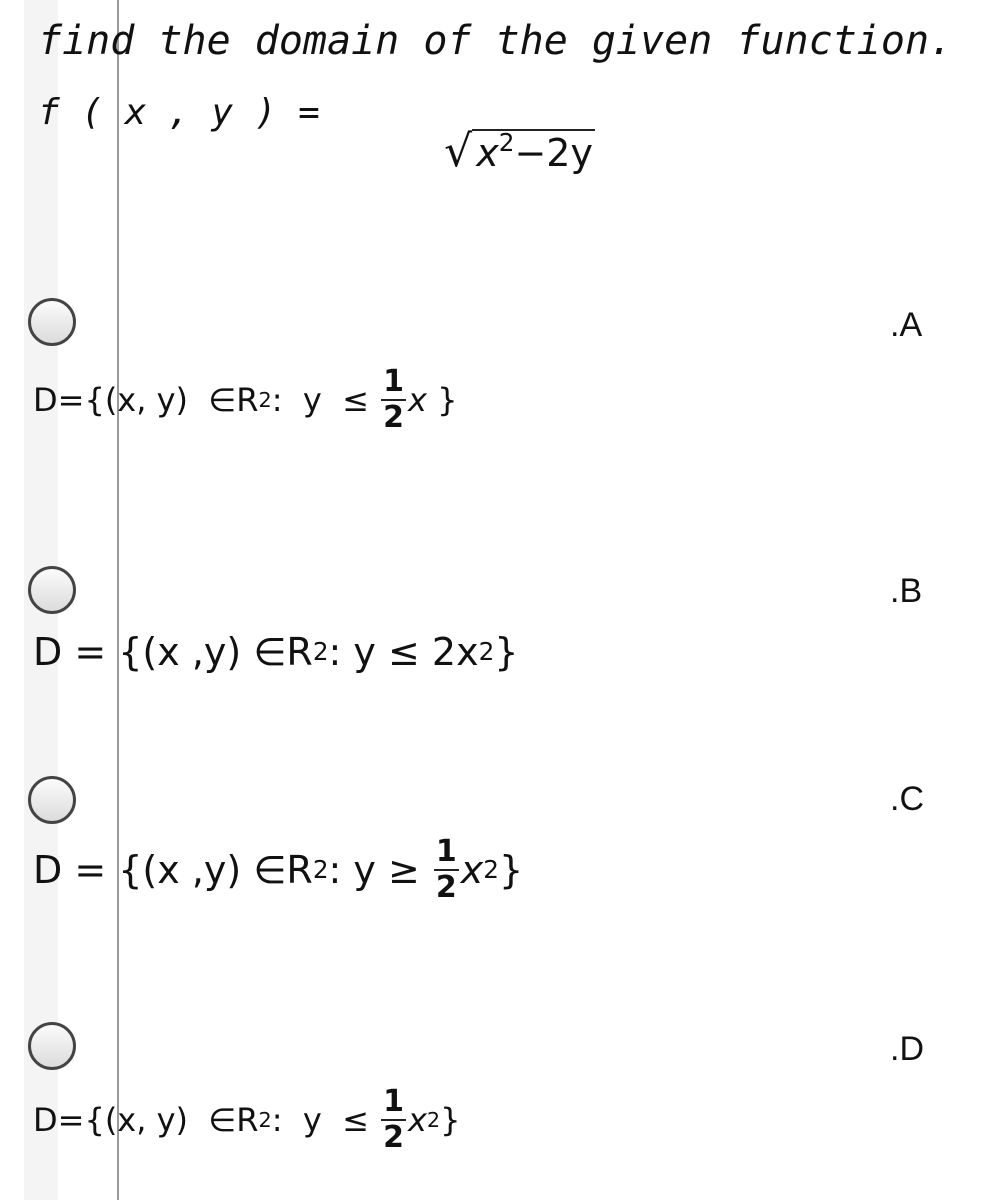 Image resolution: width=981 pixels, height=1200 pixels. What do you see at coordinates (496, 41) in the screenshot?
I see `question-title: find the domain of the given function.` at bounding box center [496, 41].